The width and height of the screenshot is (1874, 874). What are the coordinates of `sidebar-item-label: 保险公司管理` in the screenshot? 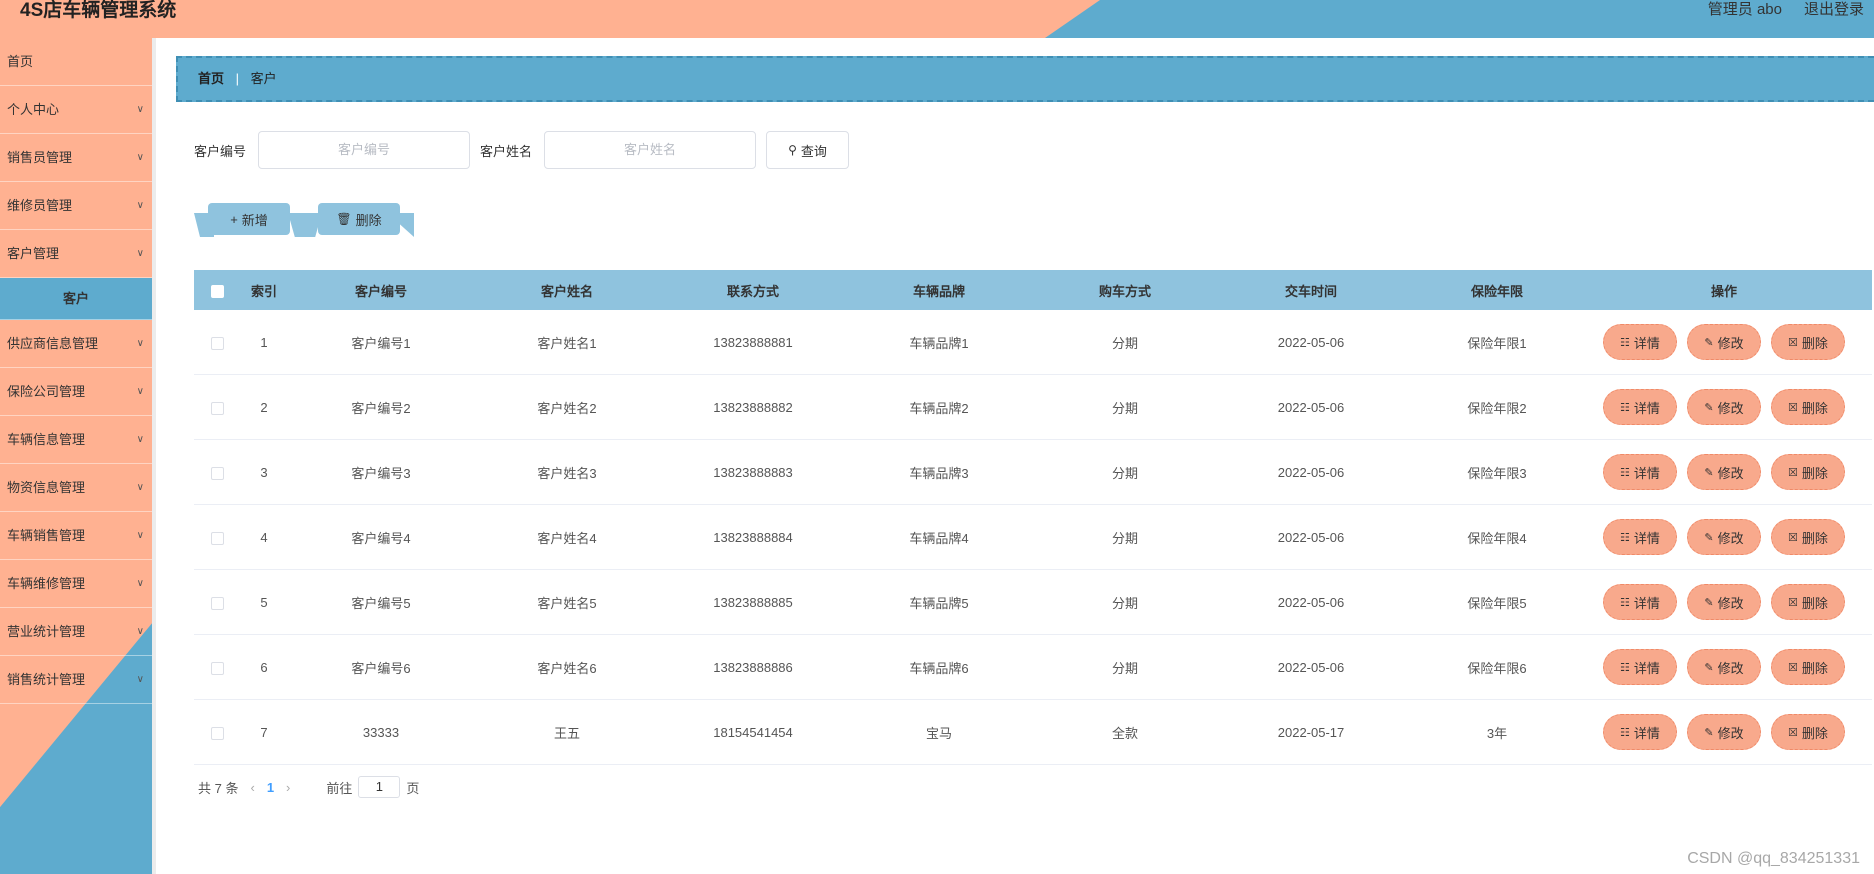 It's located at (46, 391).